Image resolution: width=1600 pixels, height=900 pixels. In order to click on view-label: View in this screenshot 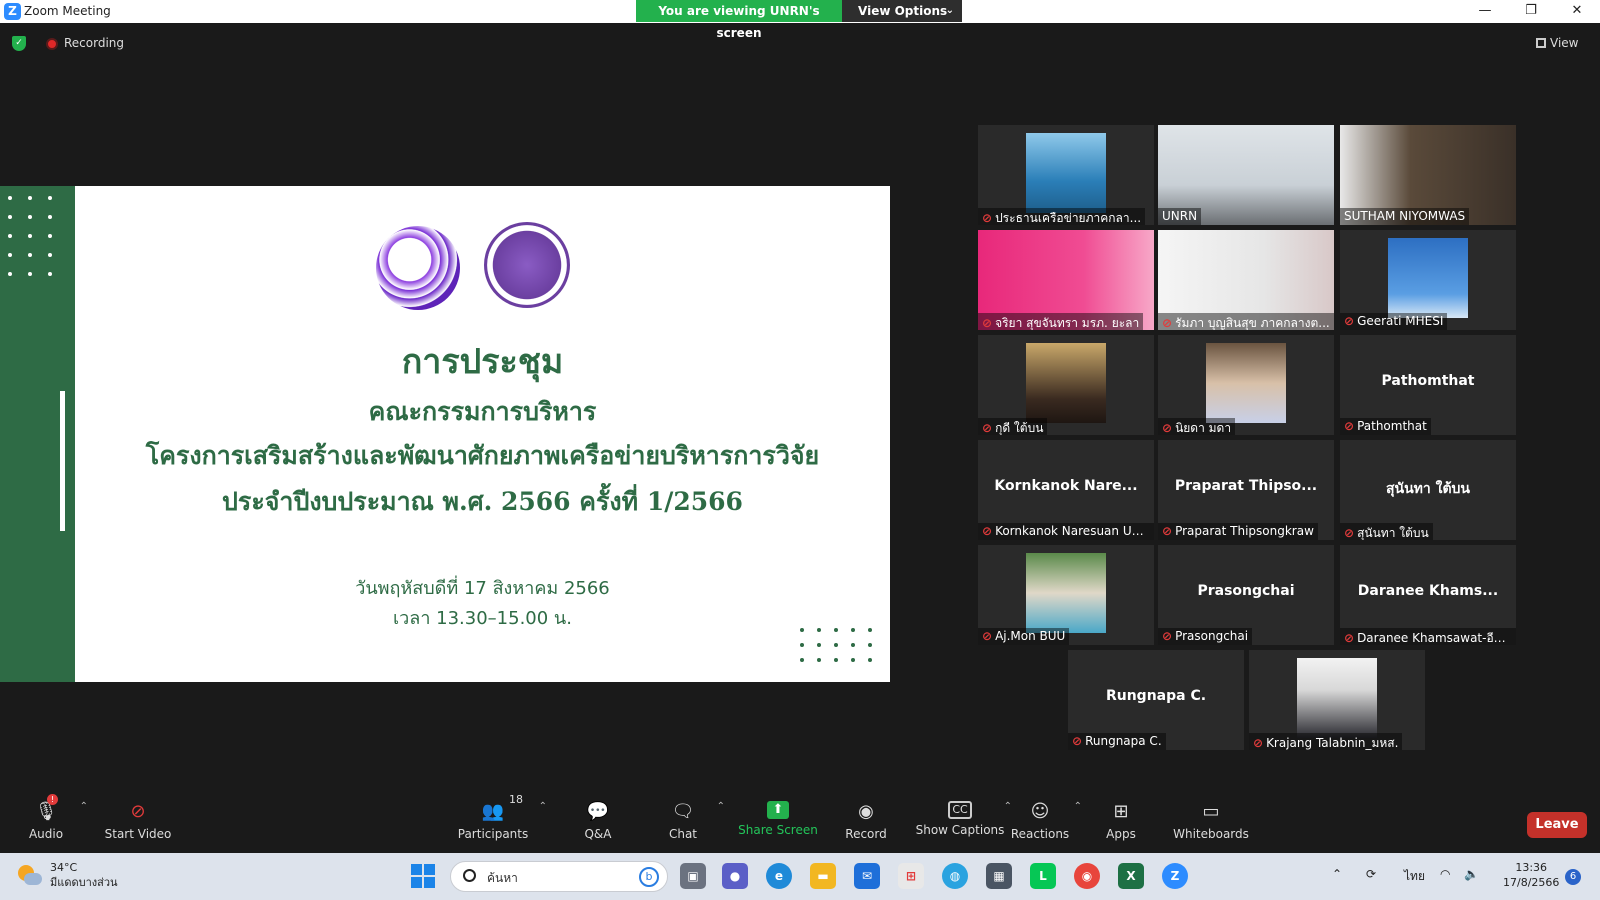, I will do `click(1564, 43)`.